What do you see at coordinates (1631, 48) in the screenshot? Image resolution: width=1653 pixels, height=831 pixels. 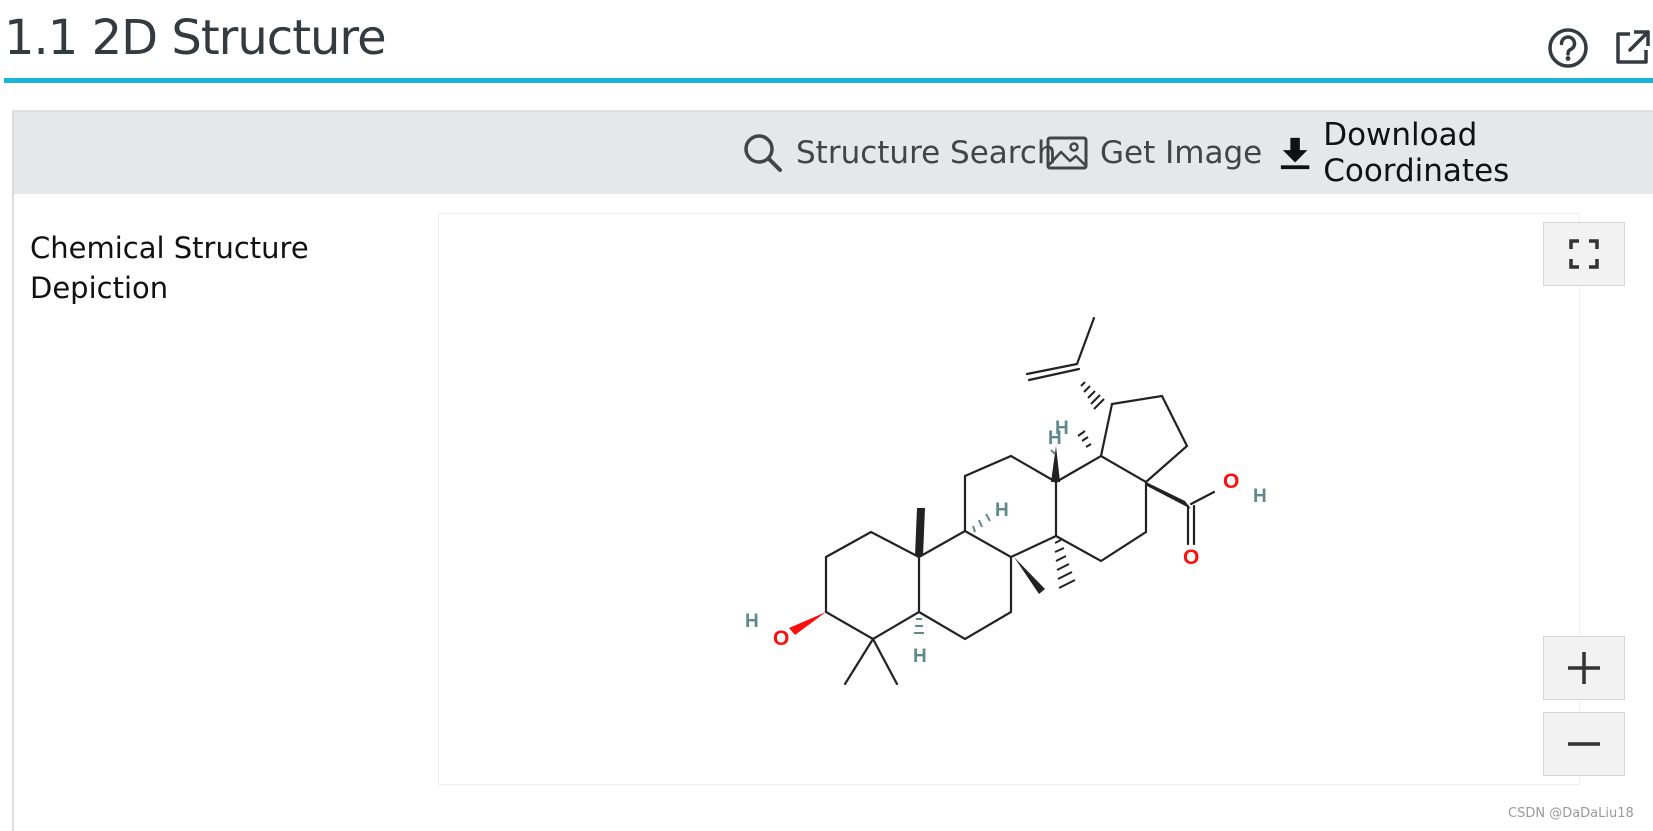 I see `open-in-new-window-icon` at bounding box center [1631, 48].